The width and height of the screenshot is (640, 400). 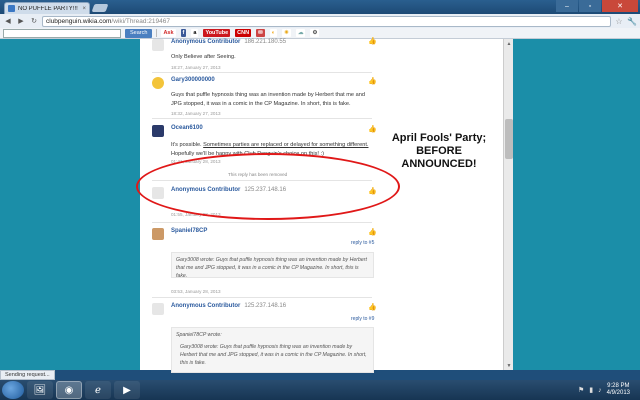 I want to click on wikia-favicon-icon, so click(x=11, y=8).